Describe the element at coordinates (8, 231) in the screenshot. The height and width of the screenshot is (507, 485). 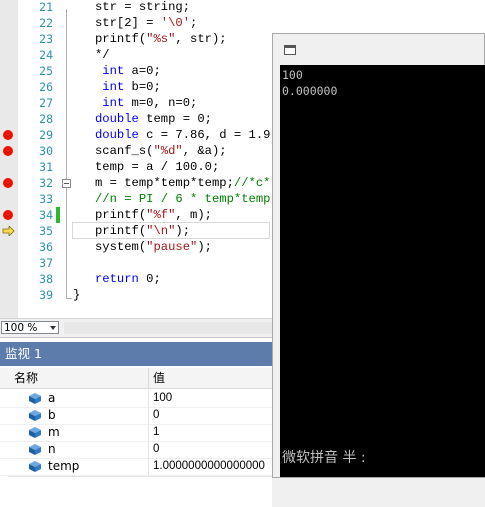
I see `current-statement-arrow-icon` at that location.